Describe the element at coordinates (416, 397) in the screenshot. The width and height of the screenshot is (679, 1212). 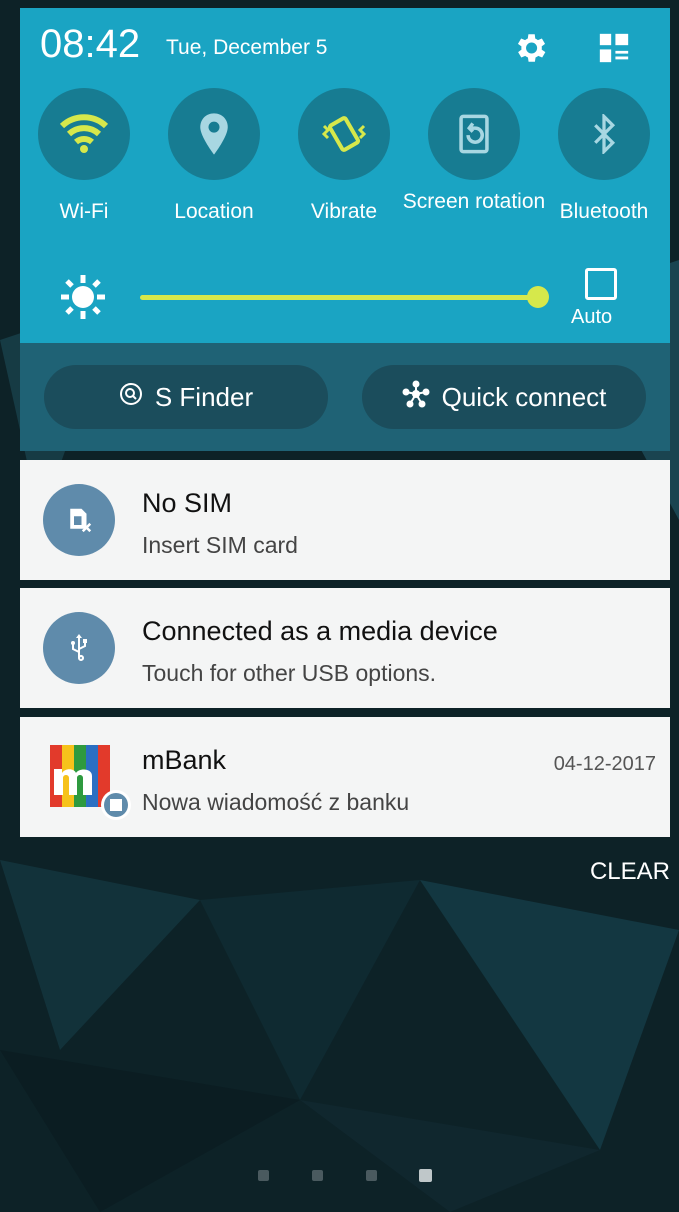
I see `quick-connect-icon` at that location.